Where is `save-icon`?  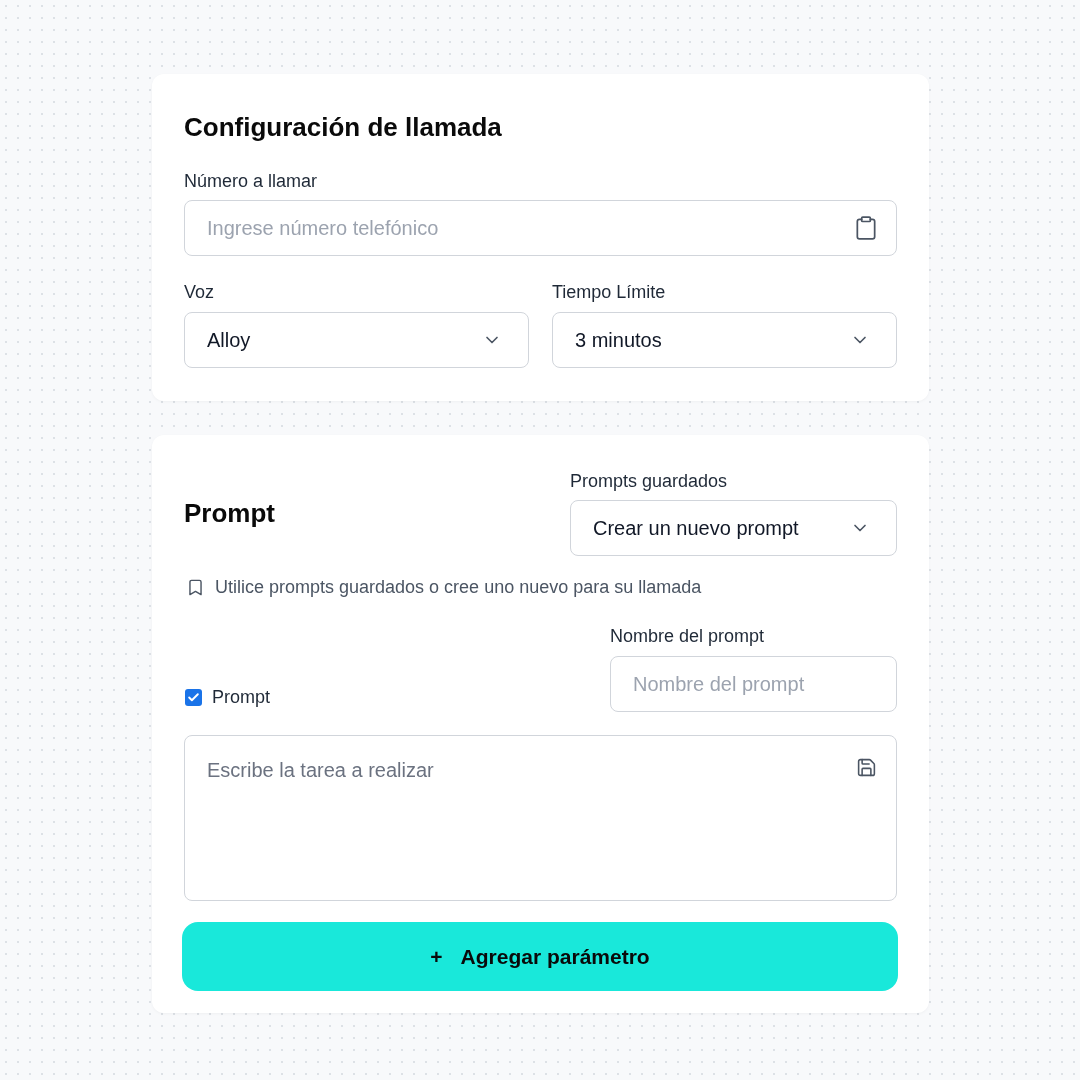 save-icon is located at coordinates (866, 767).